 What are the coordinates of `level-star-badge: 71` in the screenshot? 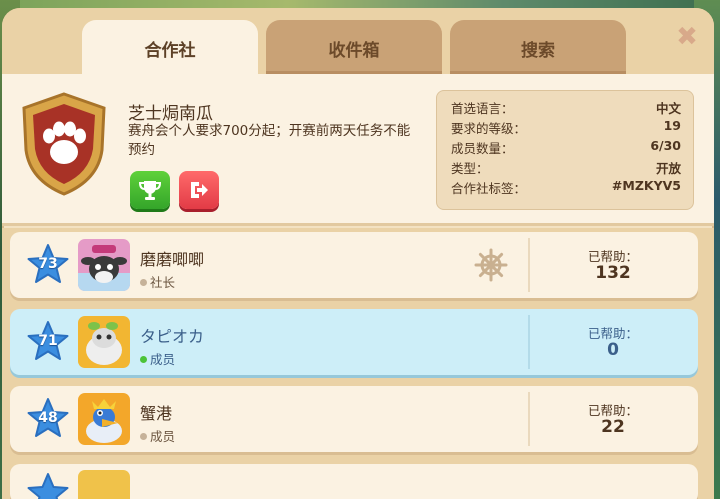 It's located at (48, 342).